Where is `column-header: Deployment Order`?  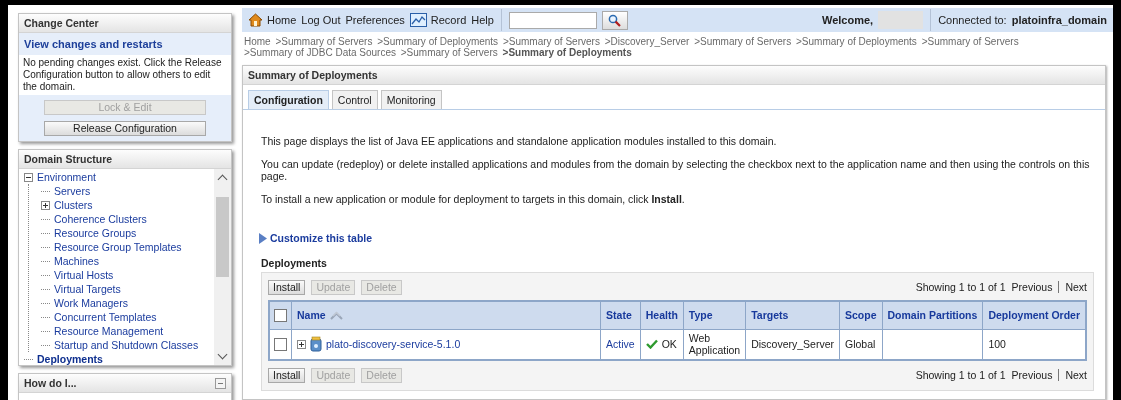
column-header: Deployment Order is located at coordinates (1034, 315).